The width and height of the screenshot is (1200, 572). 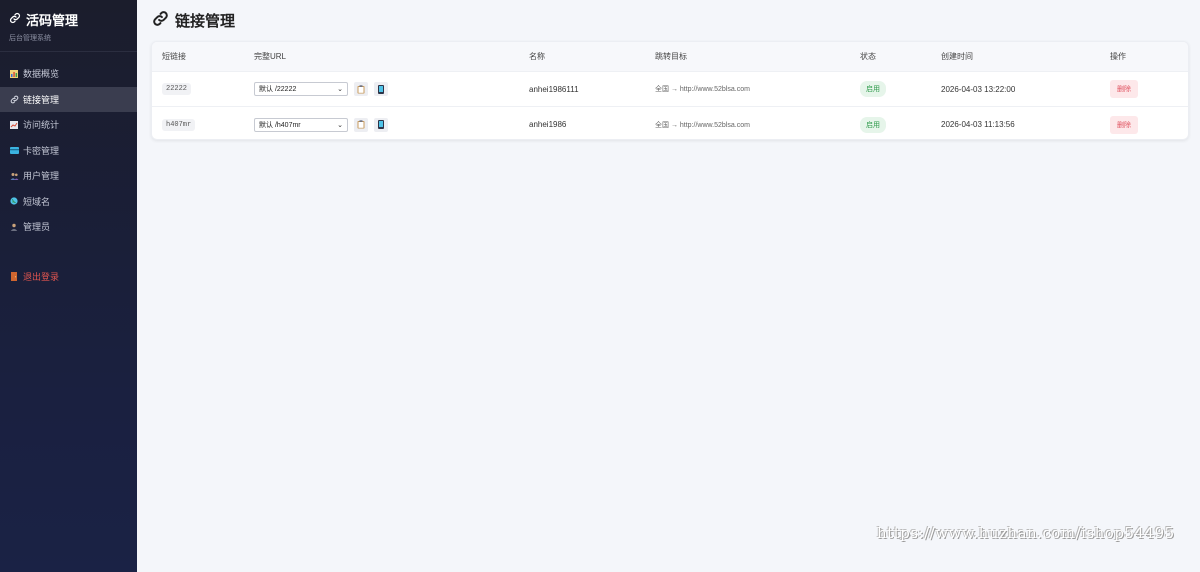 What do you see at coordinates (41, 125) in the screenshot?
I see `sidebar-item-label: 访问统计` at bounding box center [41, 125].